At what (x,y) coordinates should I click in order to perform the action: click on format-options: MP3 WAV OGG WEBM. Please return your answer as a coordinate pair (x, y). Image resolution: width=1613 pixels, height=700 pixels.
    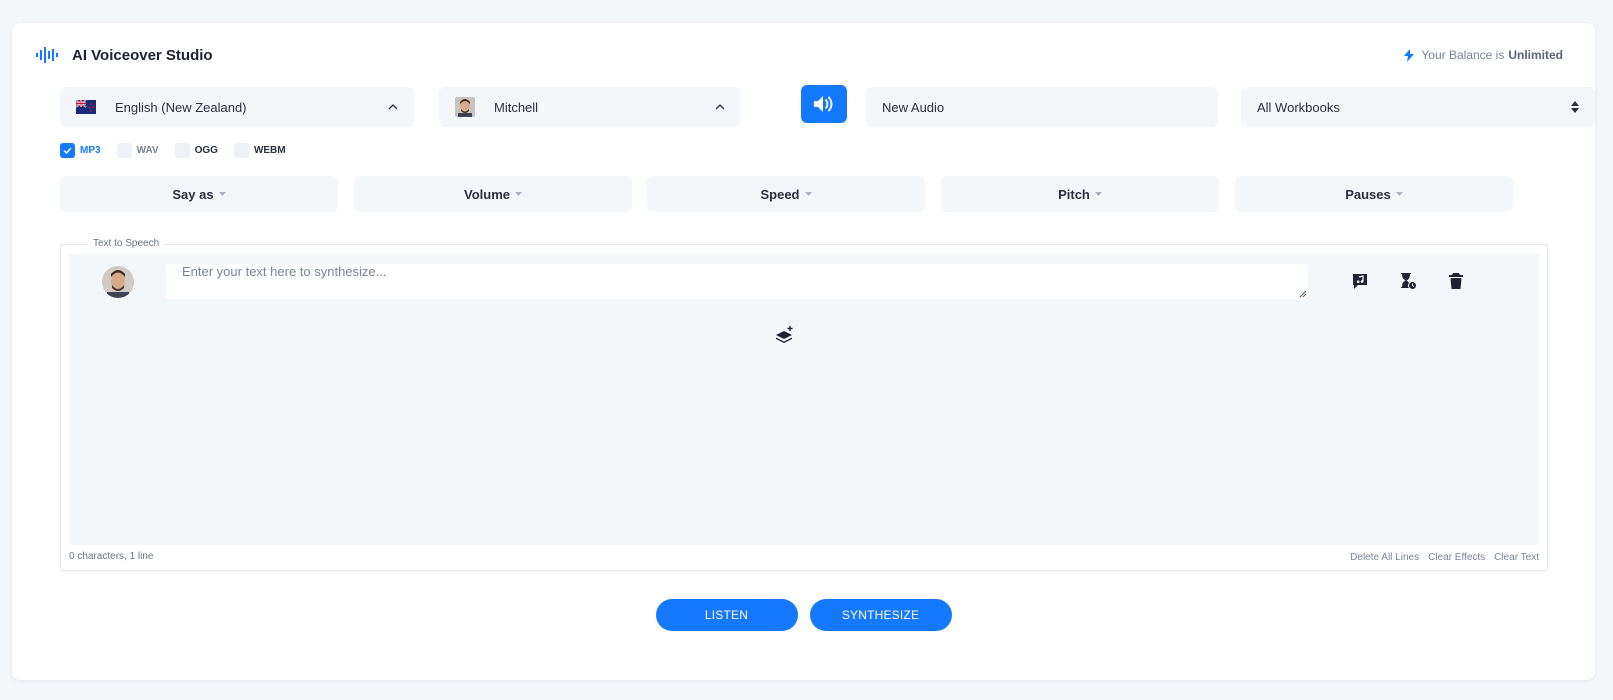
    Looking at the image, I should click on (181, 150).